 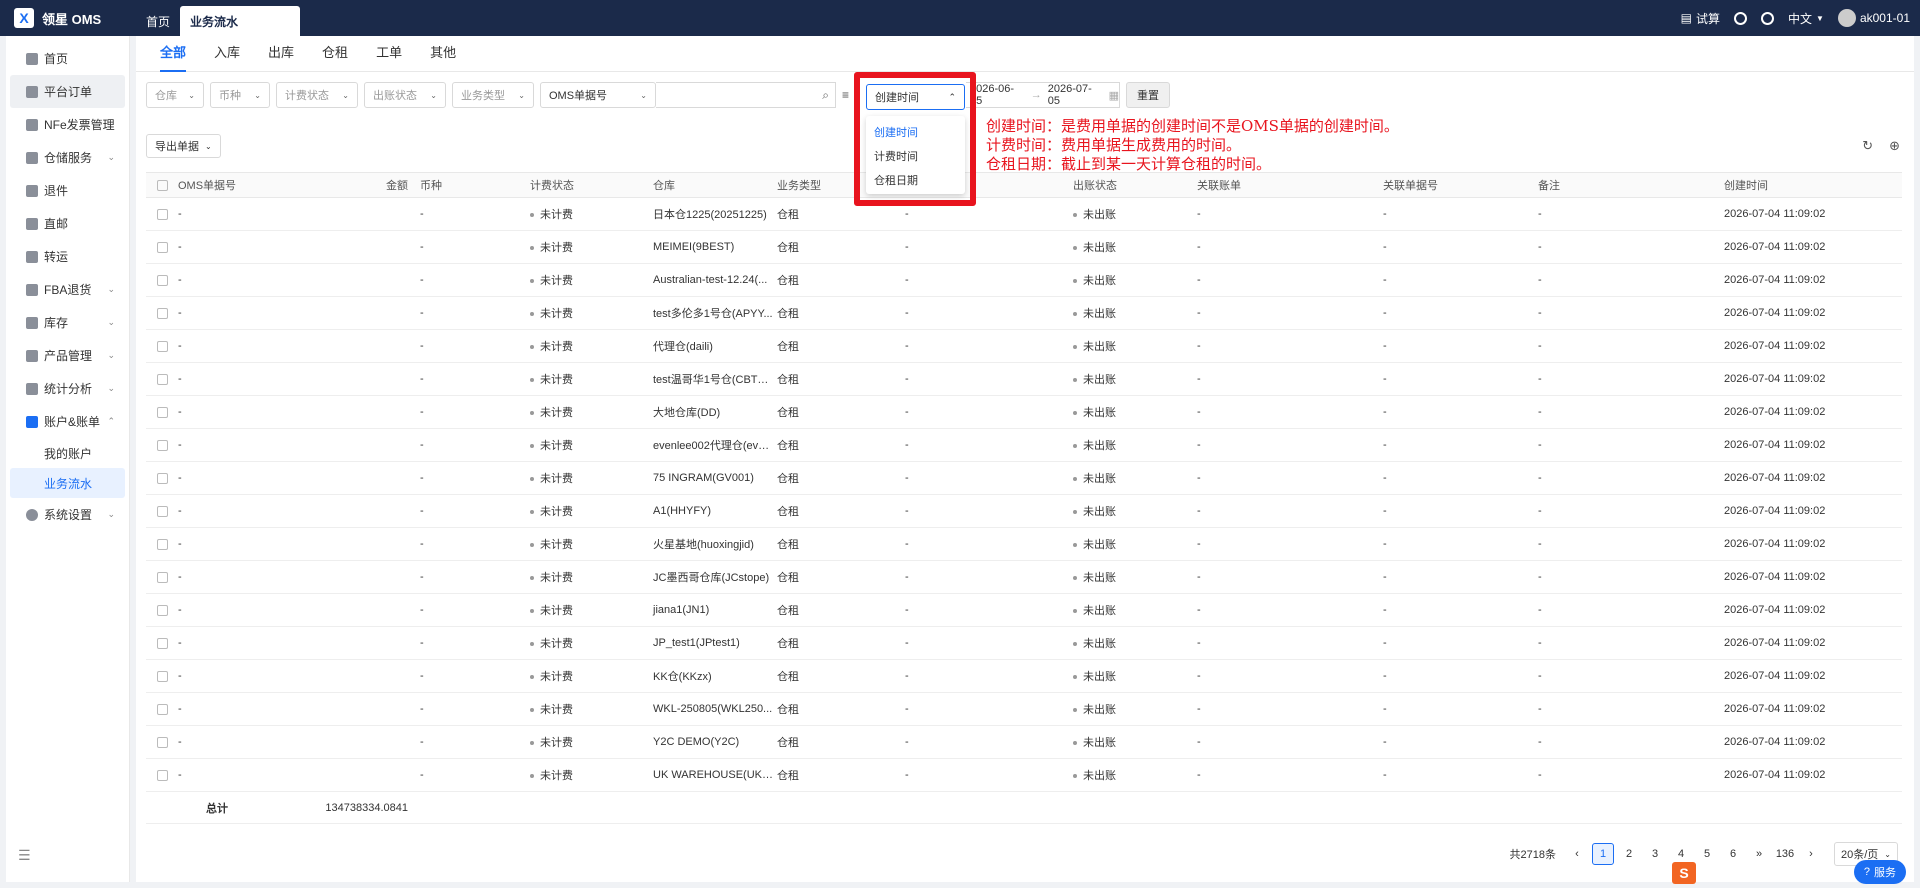 What do you see at coordinates (907, 775) in the screenshot?
I see `cell-hidden: -` at bounding box center [907, 775].